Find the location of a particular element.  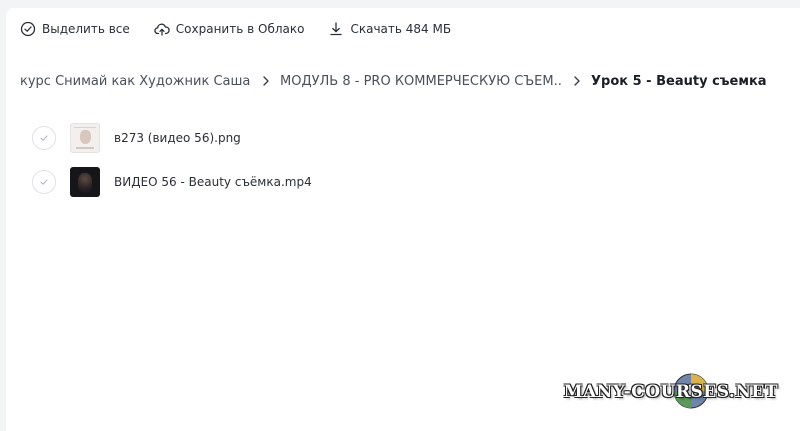

check-circle-icon is located at coordinates (28, 29).